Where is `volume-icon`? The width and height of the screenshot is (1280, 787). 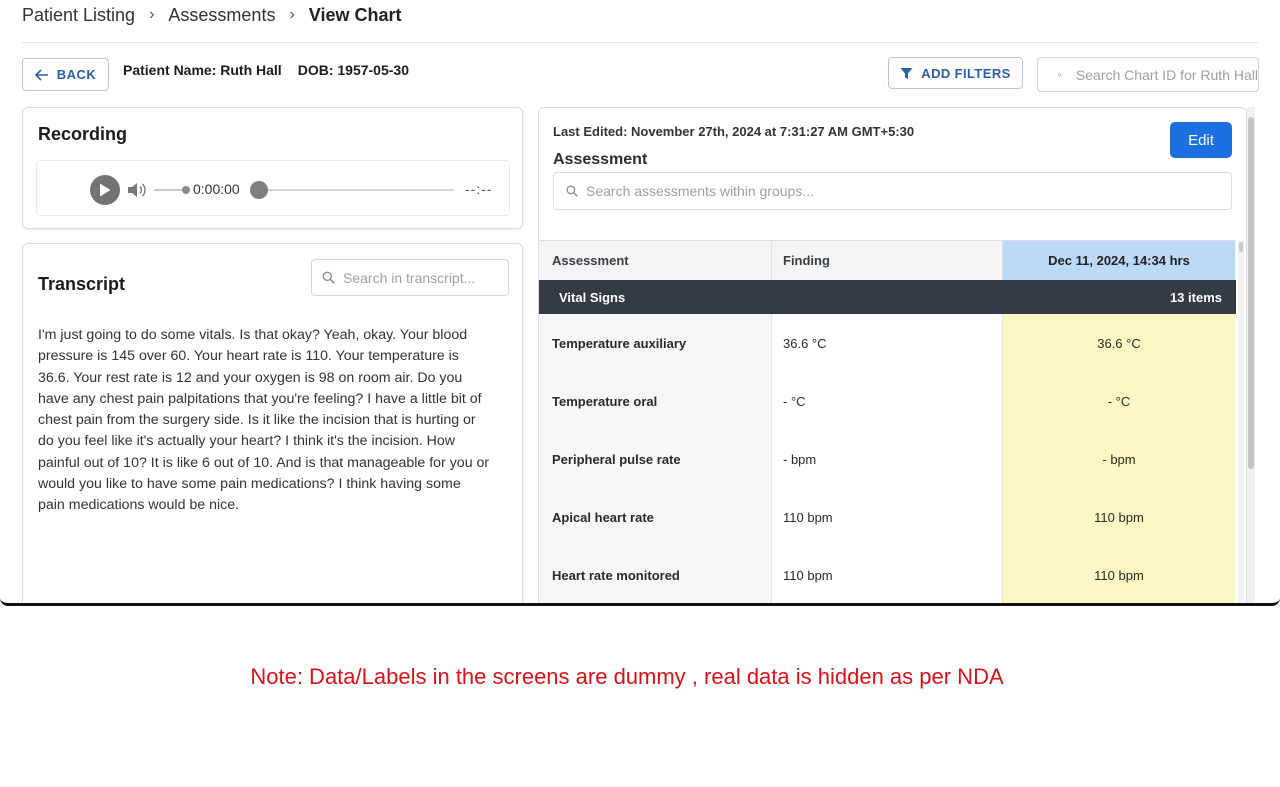
volume-icon is located at coordinates (137, 190).